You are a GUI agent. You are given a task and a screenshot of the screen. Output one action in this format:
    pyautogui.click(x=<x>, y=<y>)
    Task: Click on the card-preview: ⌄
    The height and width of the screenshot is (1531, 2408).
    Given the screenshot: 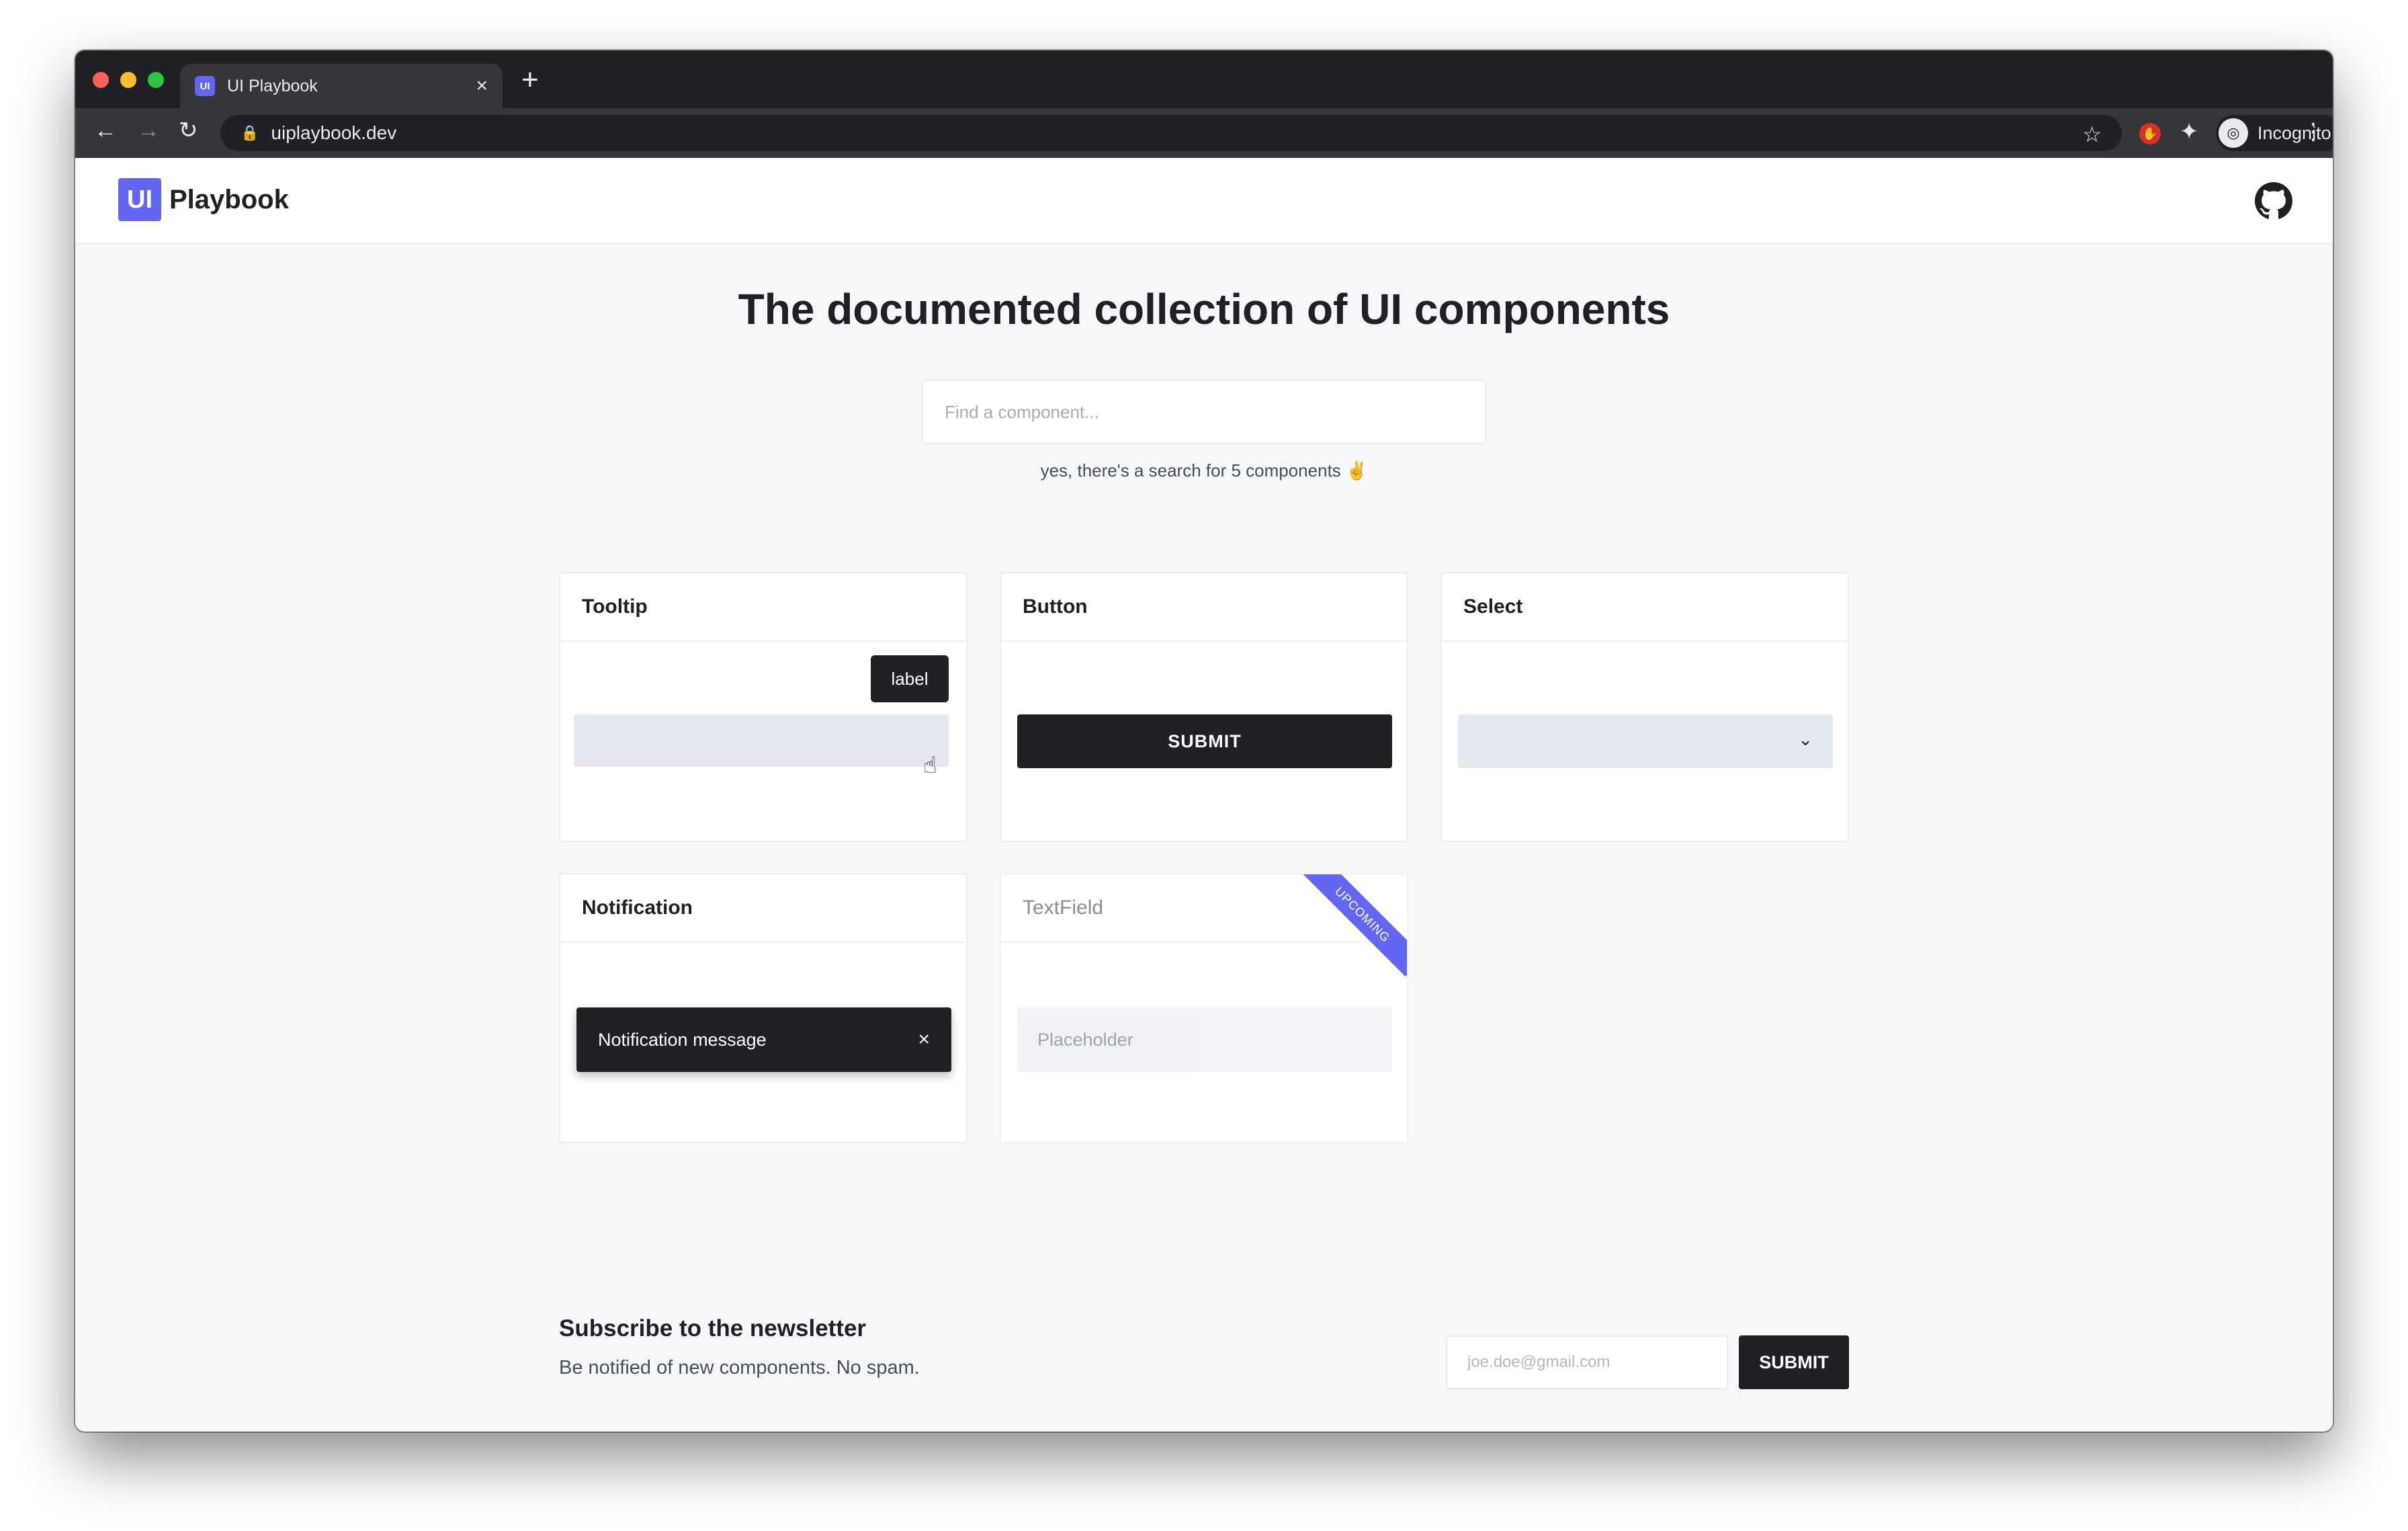 What is the action you would take?
    pyautogui.click(x=1645, y=742)
    